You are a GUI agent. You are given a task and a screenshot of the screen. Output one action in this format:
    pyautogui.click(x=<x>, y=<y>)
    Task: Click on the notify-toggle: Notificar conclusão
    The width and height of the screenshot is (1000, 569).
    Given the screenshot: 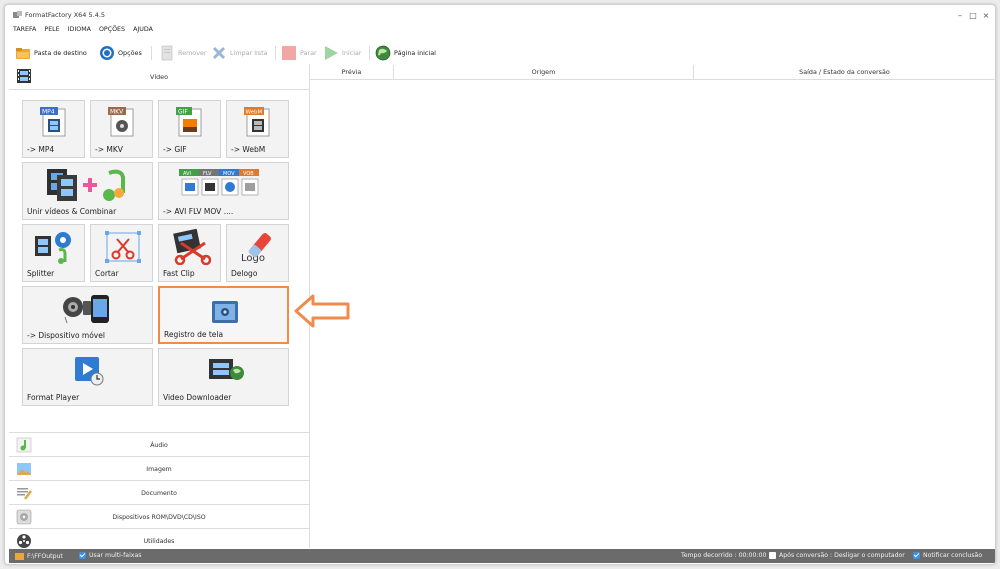 What is the action you would take?
    pyautogui.click(x=947, y=555)
    